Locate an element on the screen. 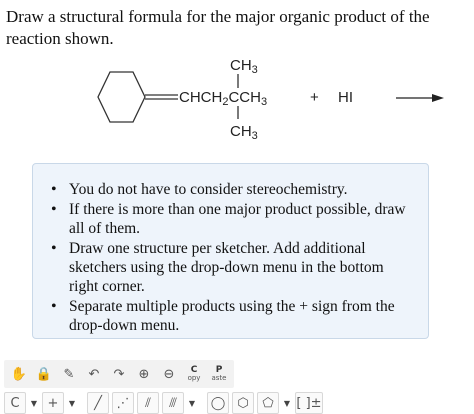 This screenshot has height=414, width=474. eraser-icon: ✎ is located at coordinates (69, 374).